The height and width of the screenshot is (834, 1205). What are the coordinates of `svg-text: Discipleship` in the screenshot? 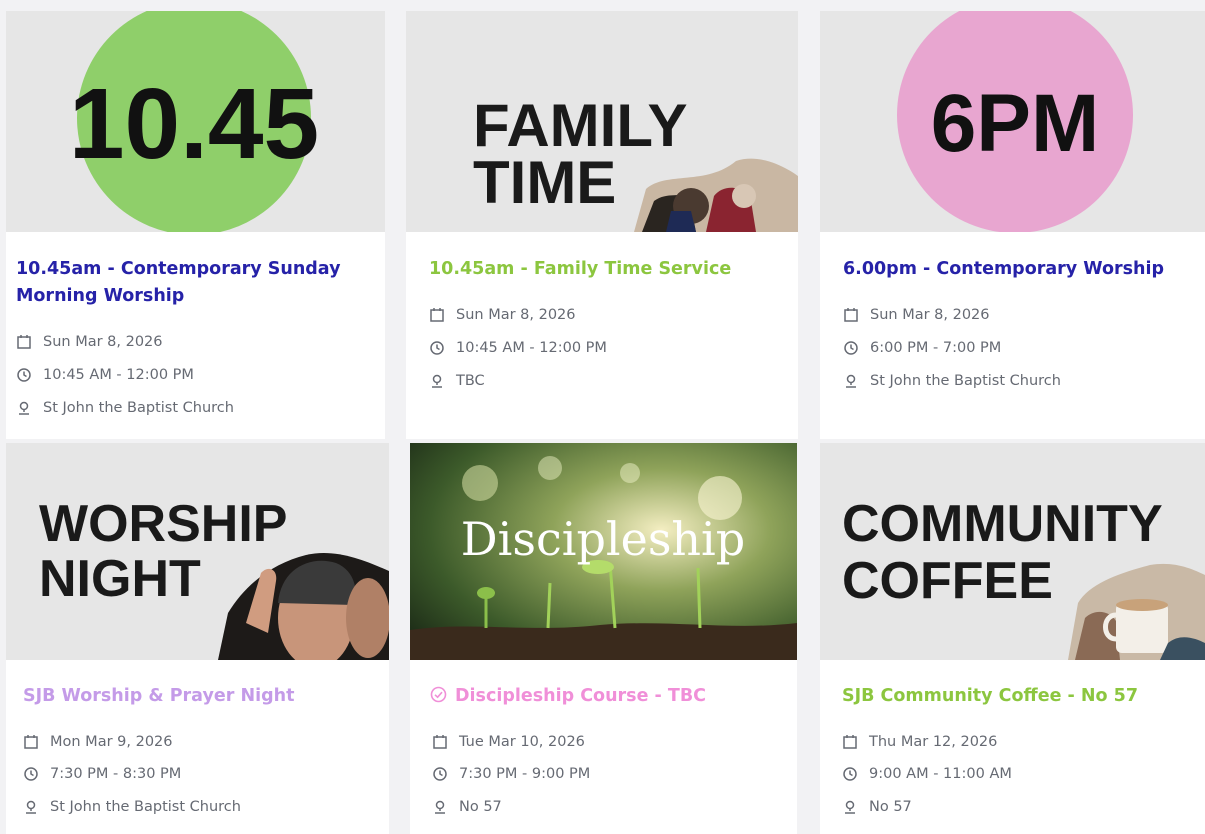 It's located at (603, 539).